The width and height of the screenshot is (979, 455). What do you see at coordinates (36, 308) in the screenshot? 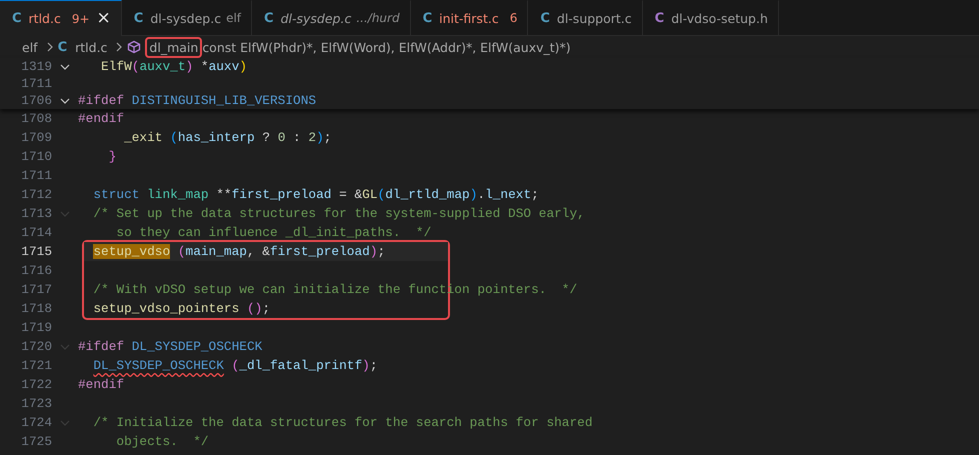
I see `line-number: 1718` at bounding box center [36, 308].